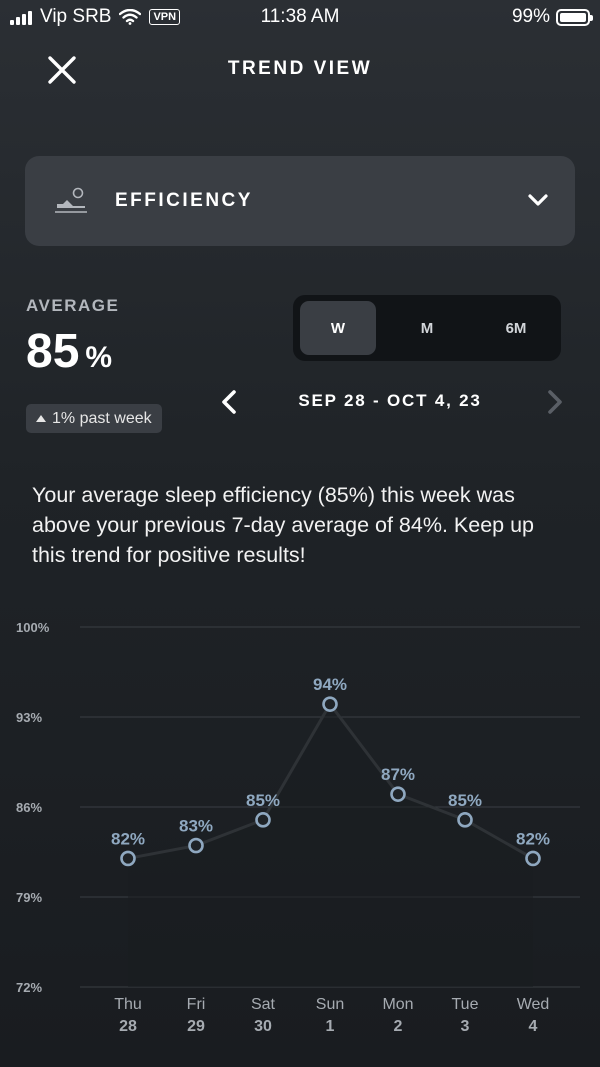  Describe the element at coordinates (53, 351) in the screenshot. I see `average-number: 85` at that location.